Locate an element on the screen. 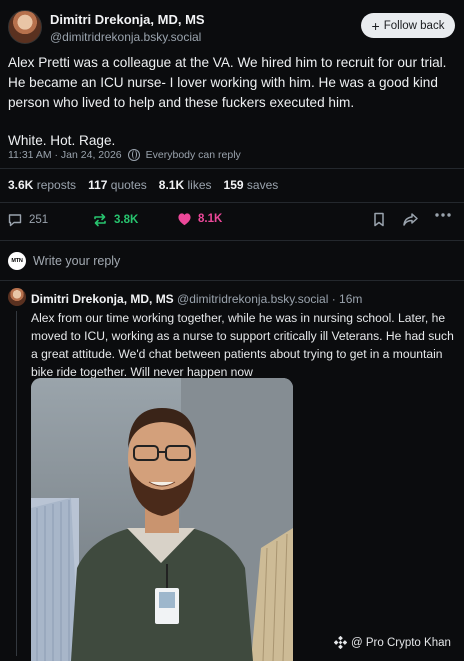 This screenshot has width=464, height=661. quotes-stat: 117 quotes is located at coordinates (117, 185).